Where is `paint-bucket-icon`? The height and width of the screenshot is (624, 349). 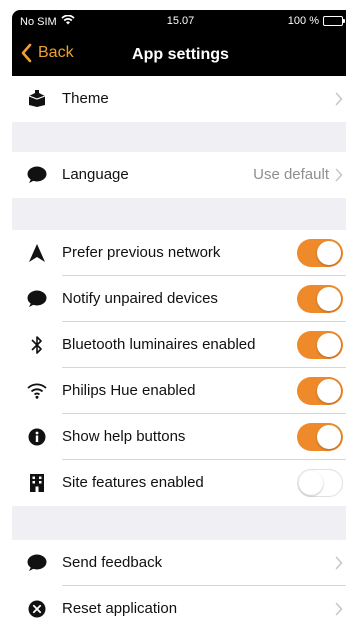
paint-bucket-icon is located at coordinates (37, 99).